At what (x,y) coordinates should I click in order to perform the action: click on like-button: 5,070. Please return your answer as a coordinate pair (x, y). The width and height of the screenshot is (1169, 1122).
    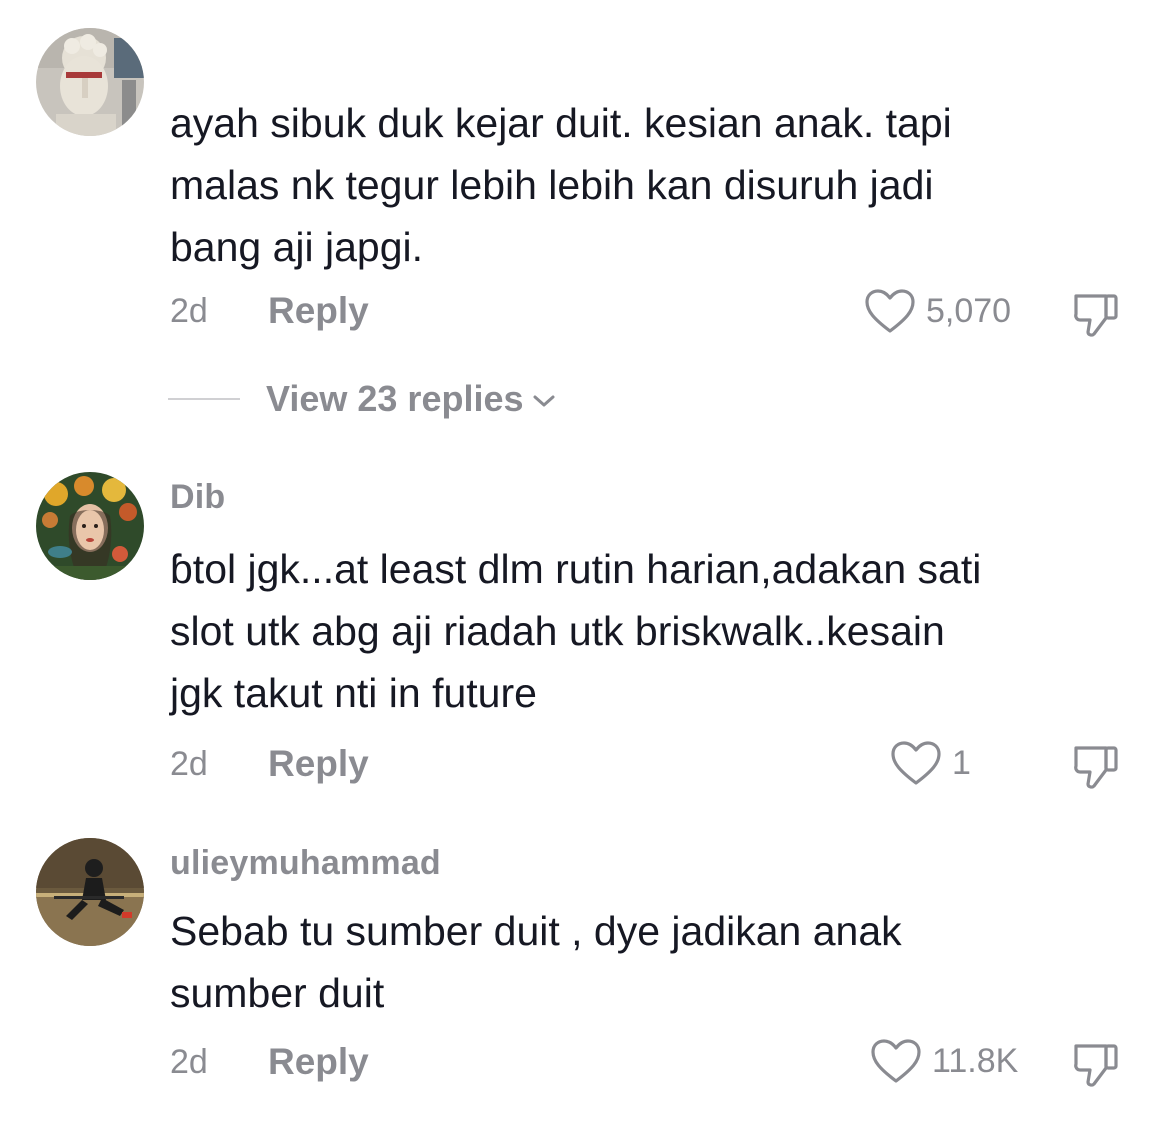
    Looking at the image, I should click on (937, 311).